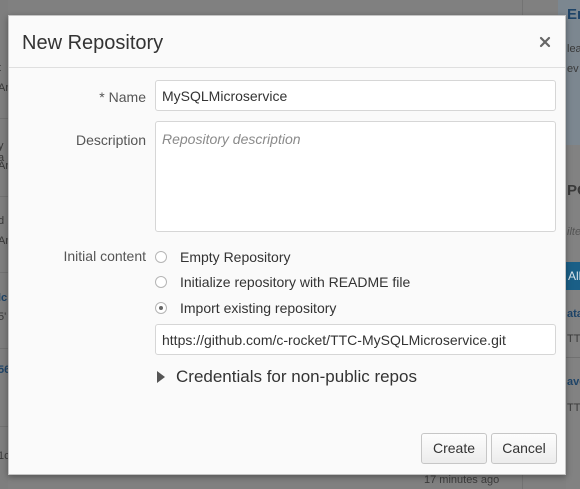 The width and height of the screenshot is (580, 489). I want to click on bg-fragment: lc, so click(4, 298).